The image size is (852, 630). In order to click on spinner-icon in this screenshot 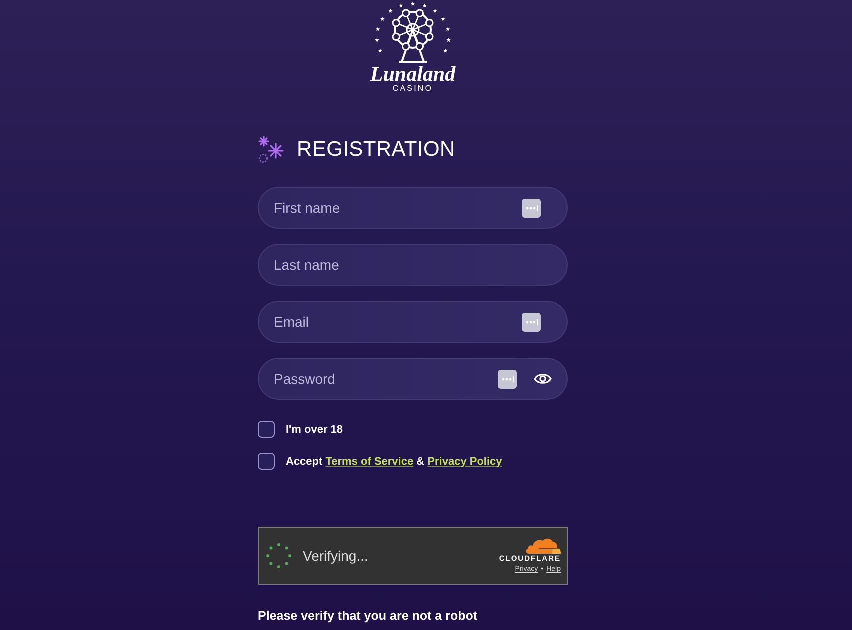, I will do `click(279, 556)`.